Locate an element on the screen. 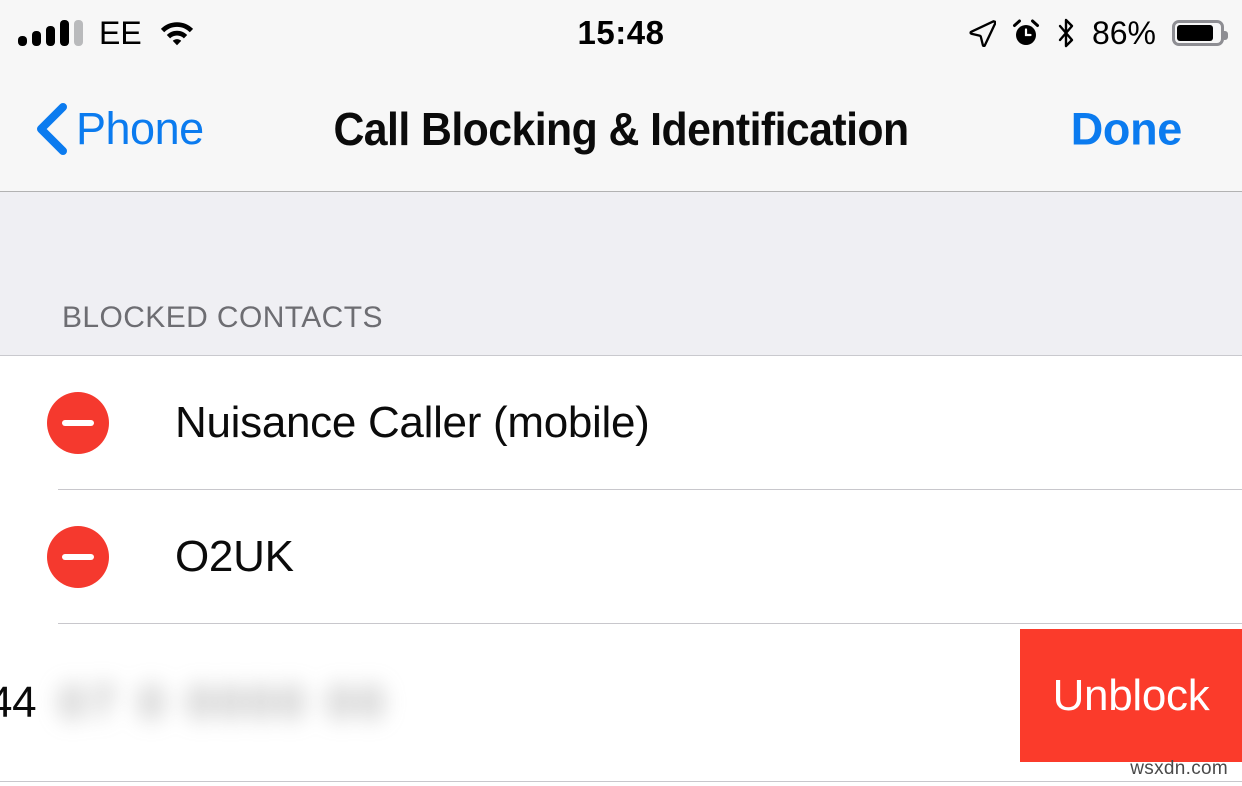  bluetooth-icon is located at coordinates (1066, 33).